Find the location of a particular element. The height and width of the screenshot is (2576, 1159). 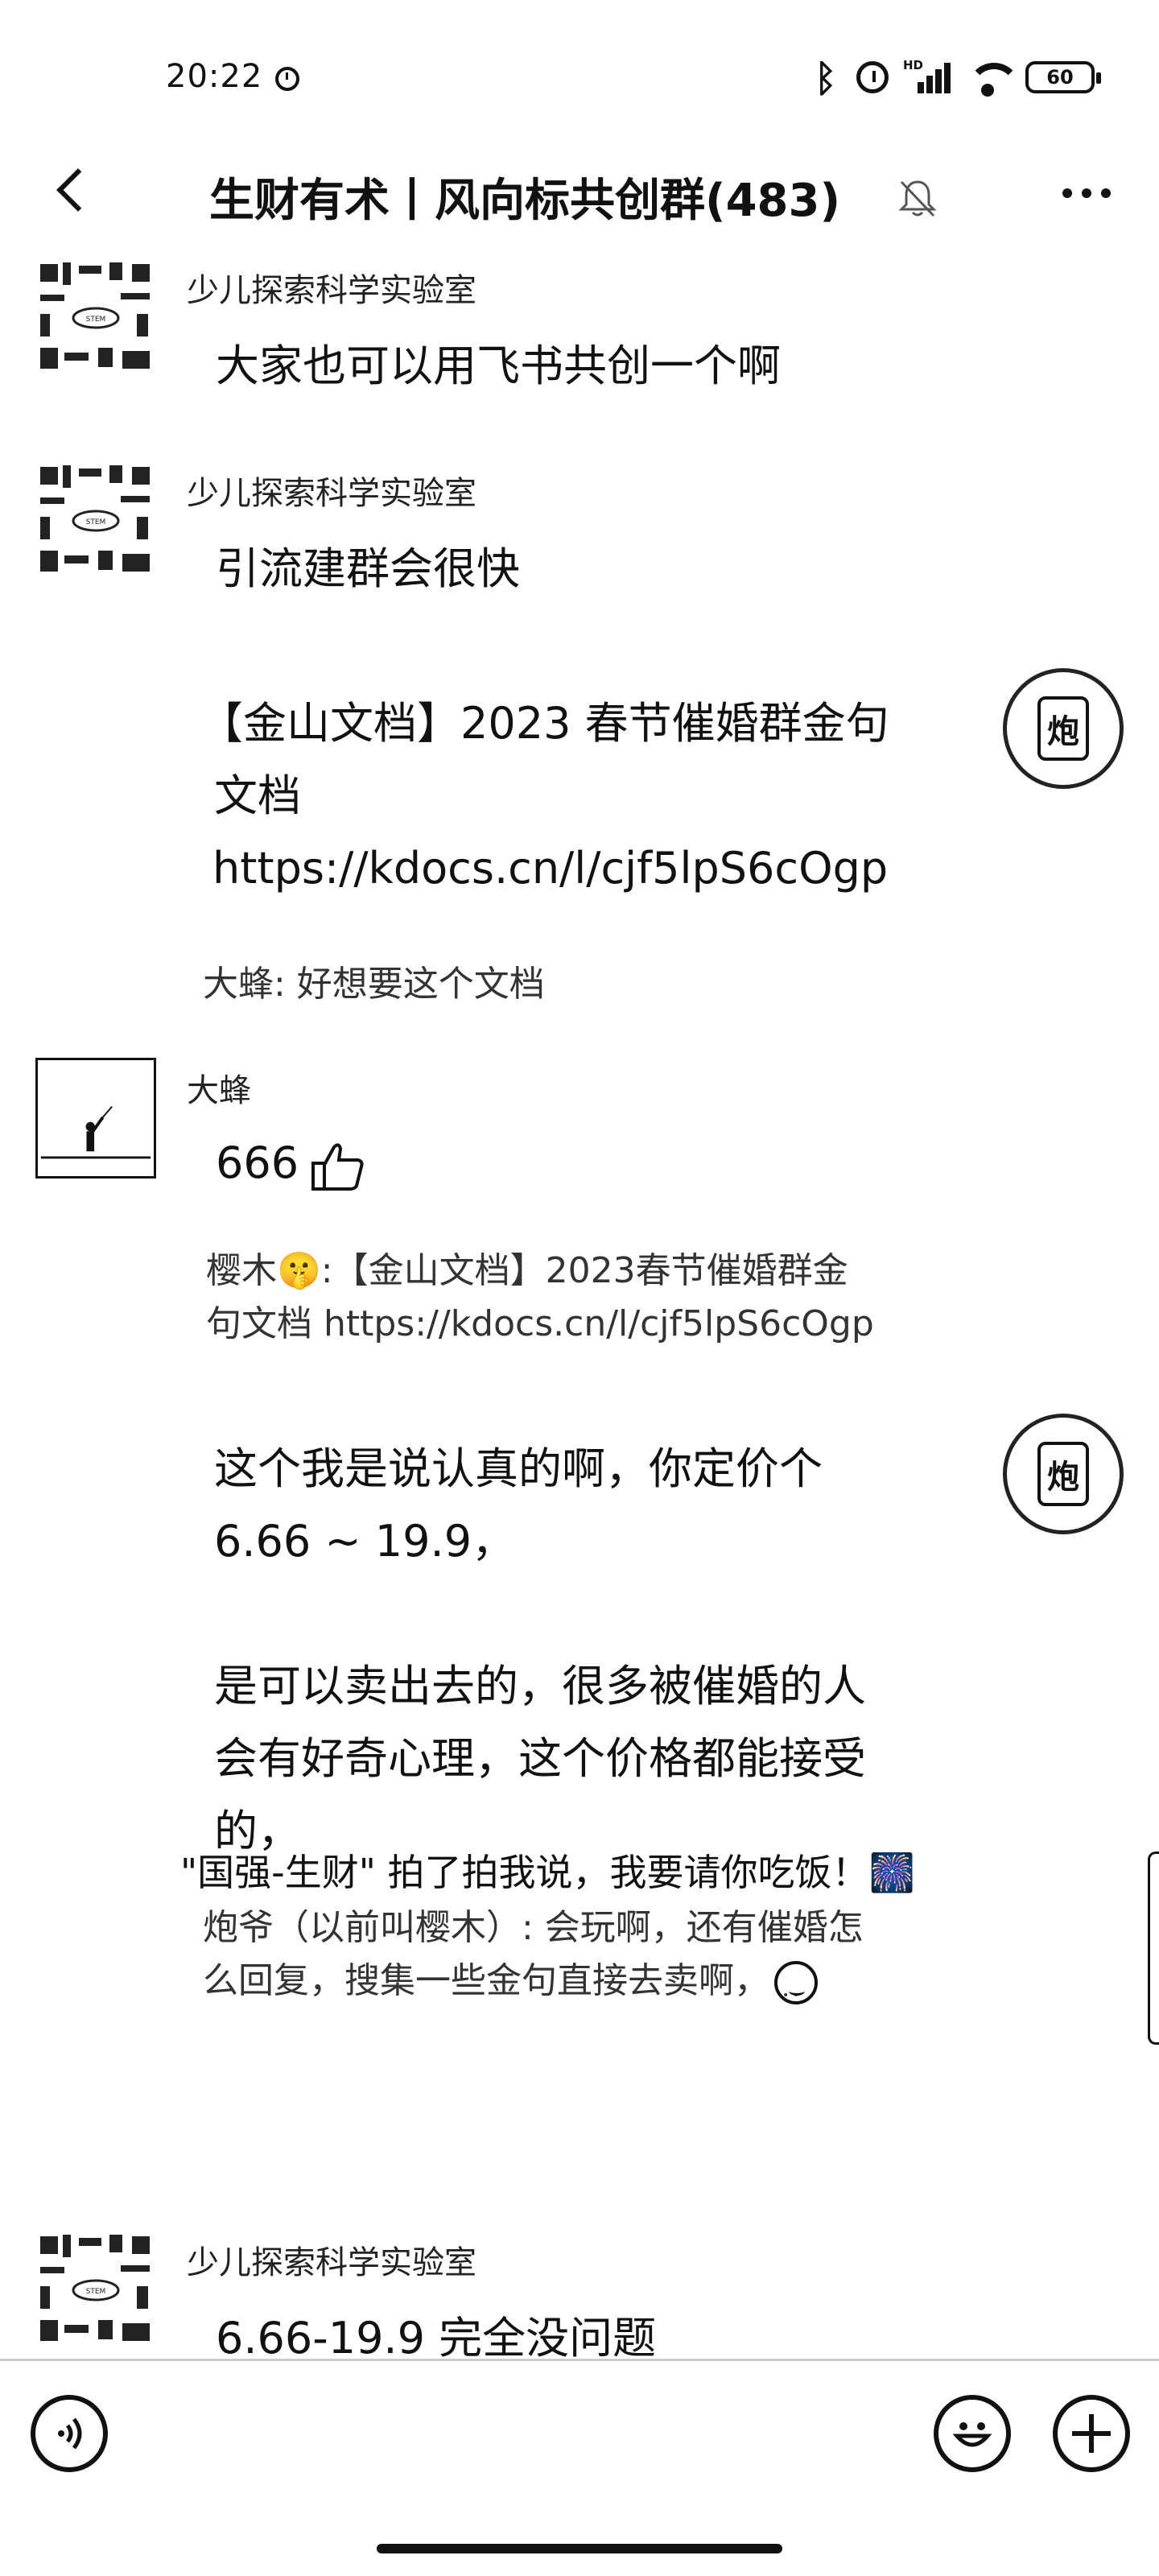

message-line: 大家也可以用飞书共创一个啊 is located at coordinates (498, 366).